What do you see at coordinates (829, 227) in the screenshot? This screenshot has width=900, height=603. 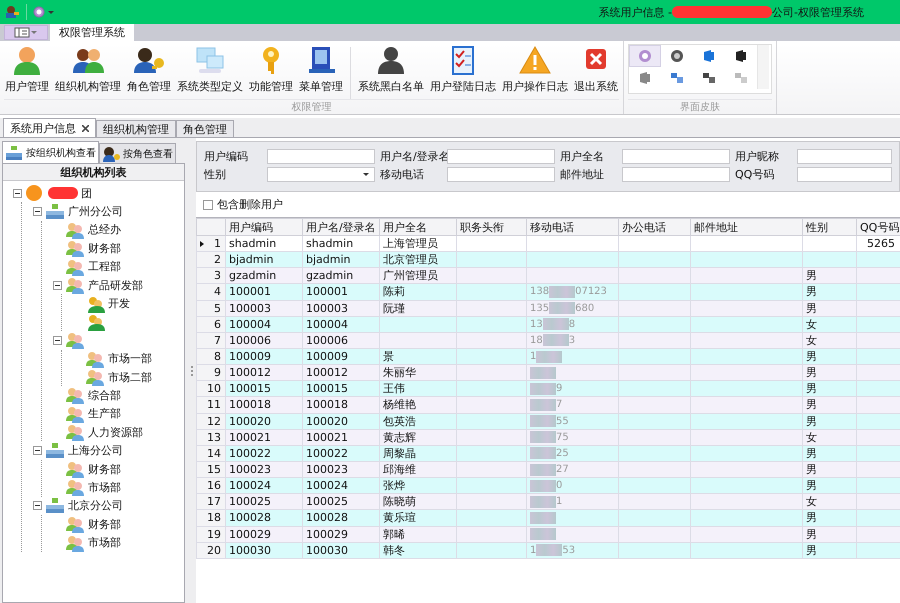 I see `column-header: 性别` at bounding box center [829, 227].